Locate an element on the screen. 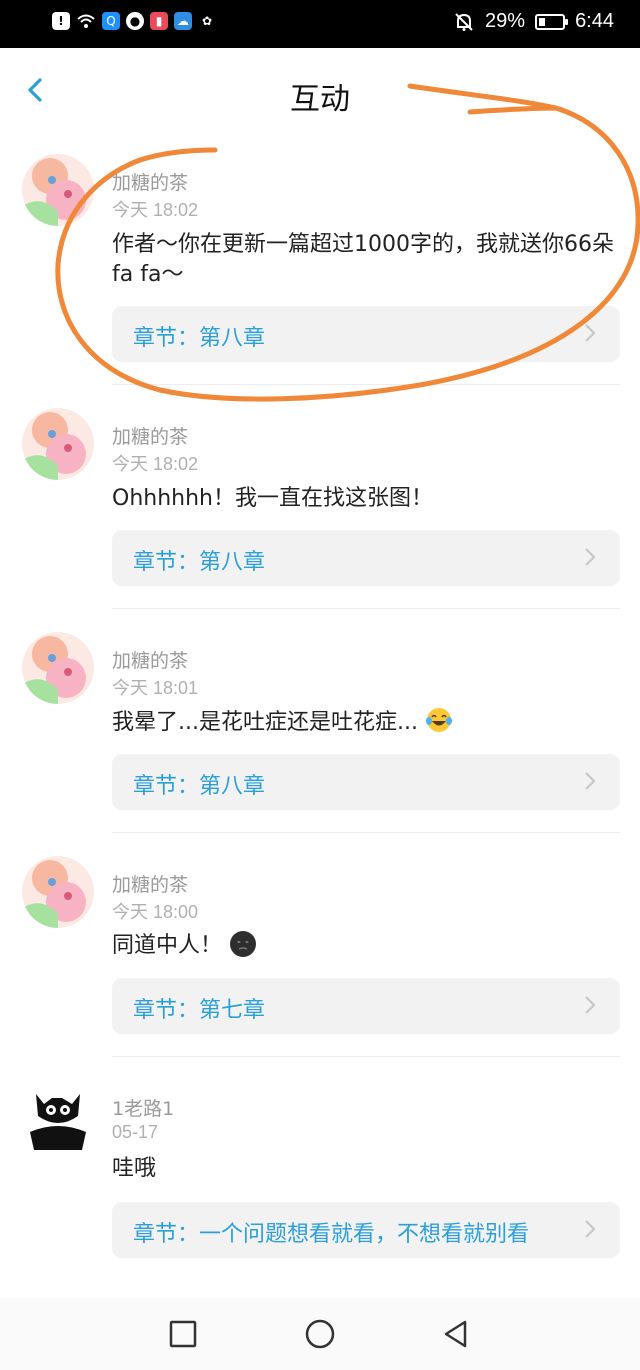 The width and height of the screenshot is (640, 1370). search-app-icon: Q is located at coordinates (111, 21).